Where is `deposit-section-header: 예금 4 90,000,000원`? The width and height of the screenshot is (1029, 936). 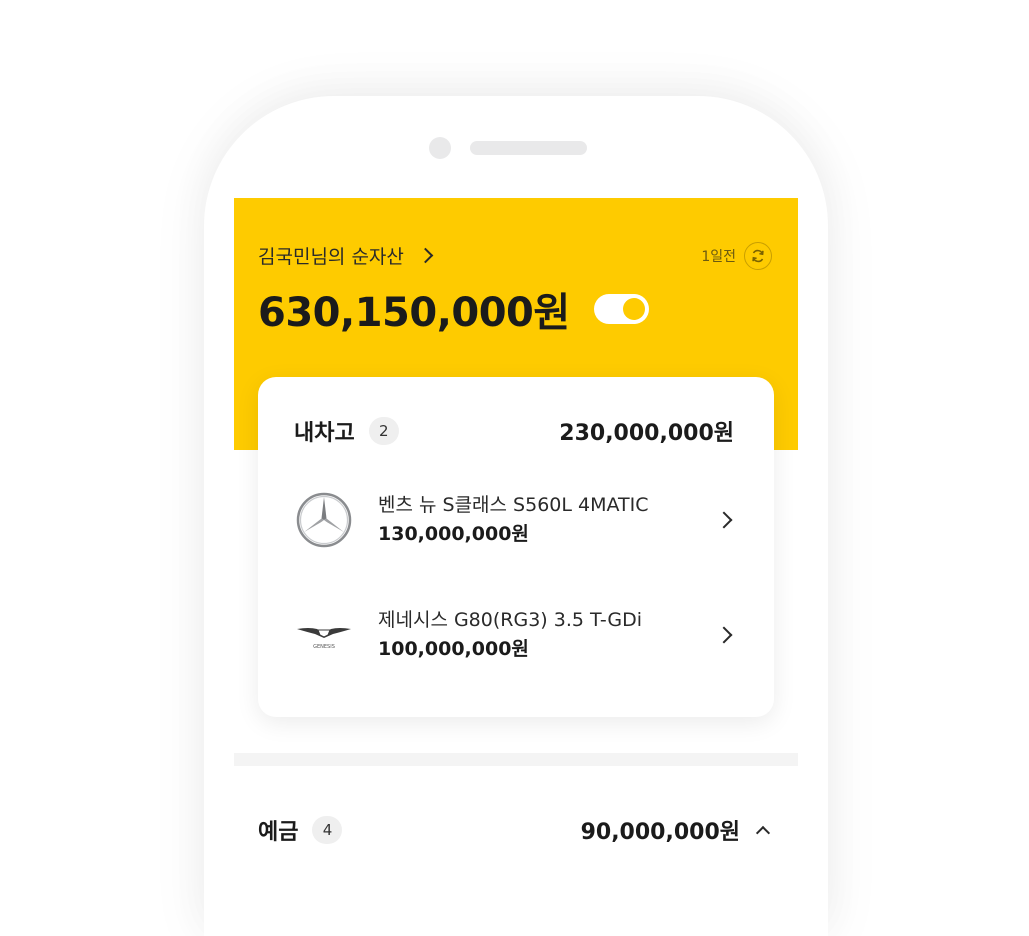 deposit-section-header: 예금 4 90,000,000원 is located at coordinates (514, 830).